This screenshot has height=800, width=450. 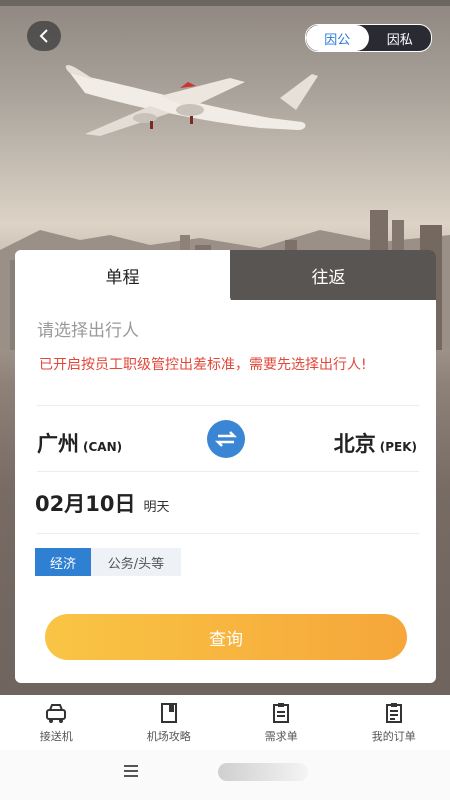 I want to click on search-button: 查询, so click(x=226, y=637).